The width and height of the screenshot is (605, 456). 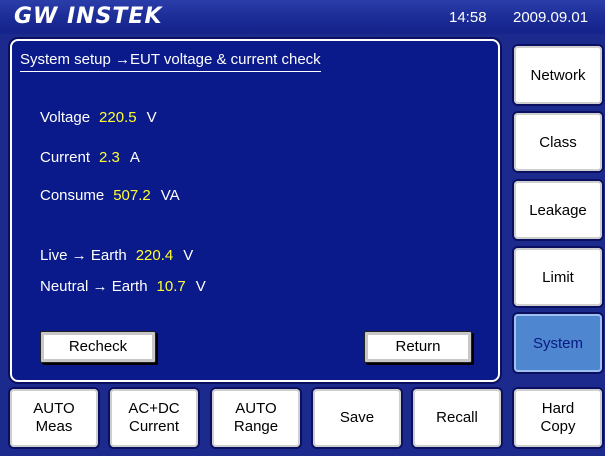 What do you see at coordinates (154, 255) in the screenshot?
I see `live-earth-value: 220.4` at bounding box center [154, 255].